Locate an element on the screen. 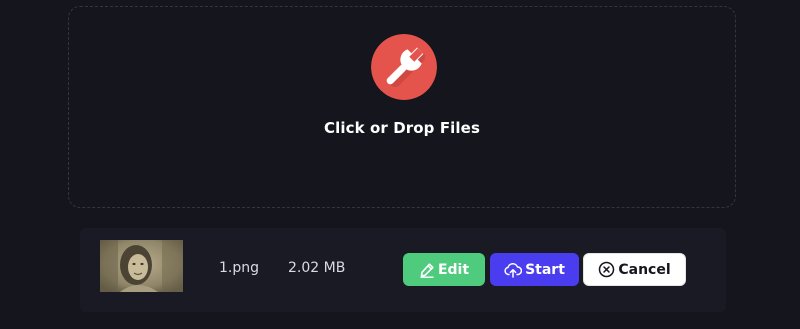 This screenshot has height=329, width=800. file-size: 2.02 MB is located at coordinates (317, 268).